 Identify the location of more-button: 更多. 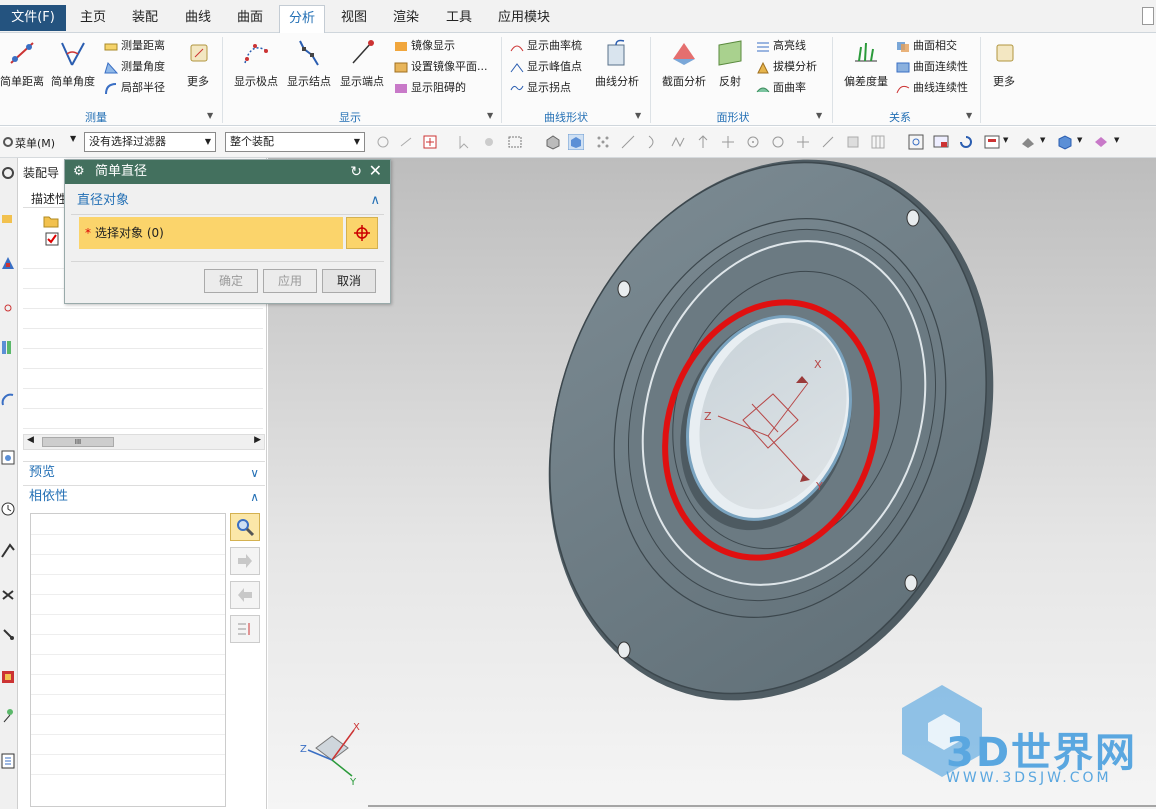
(1004, 63).